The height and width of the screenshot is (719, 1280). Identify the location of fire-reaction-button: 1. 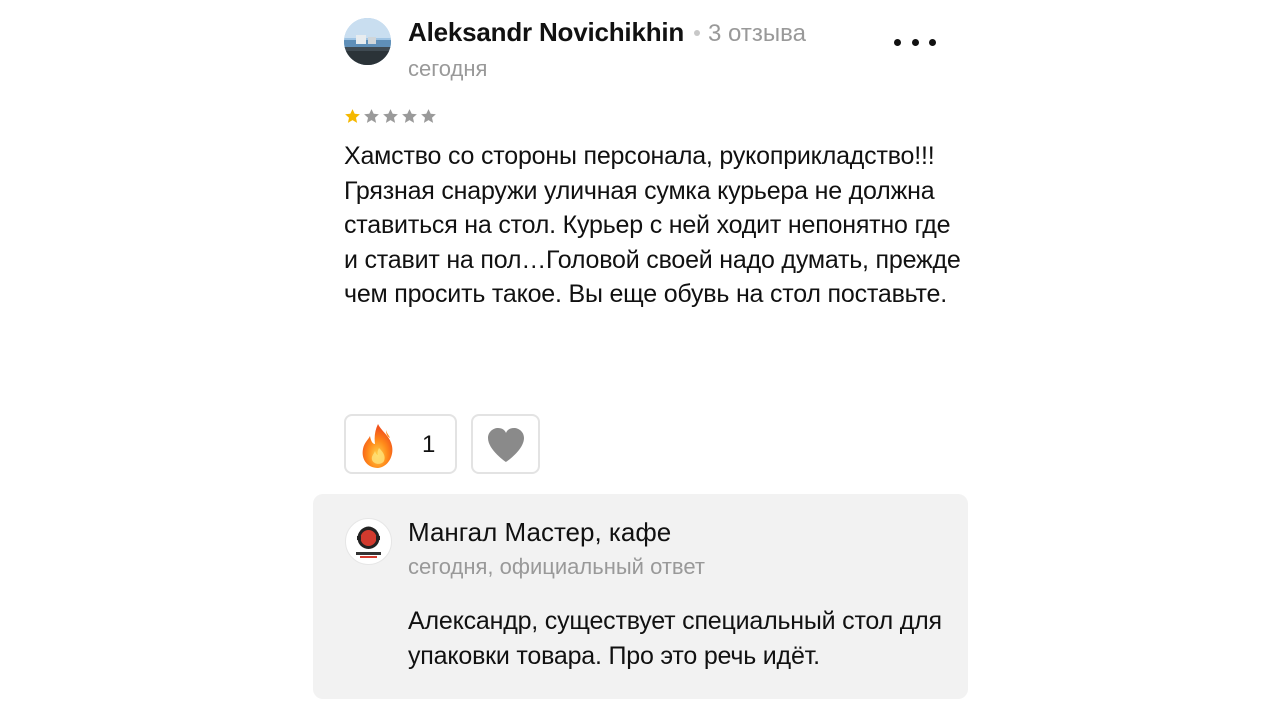
(400, 444).